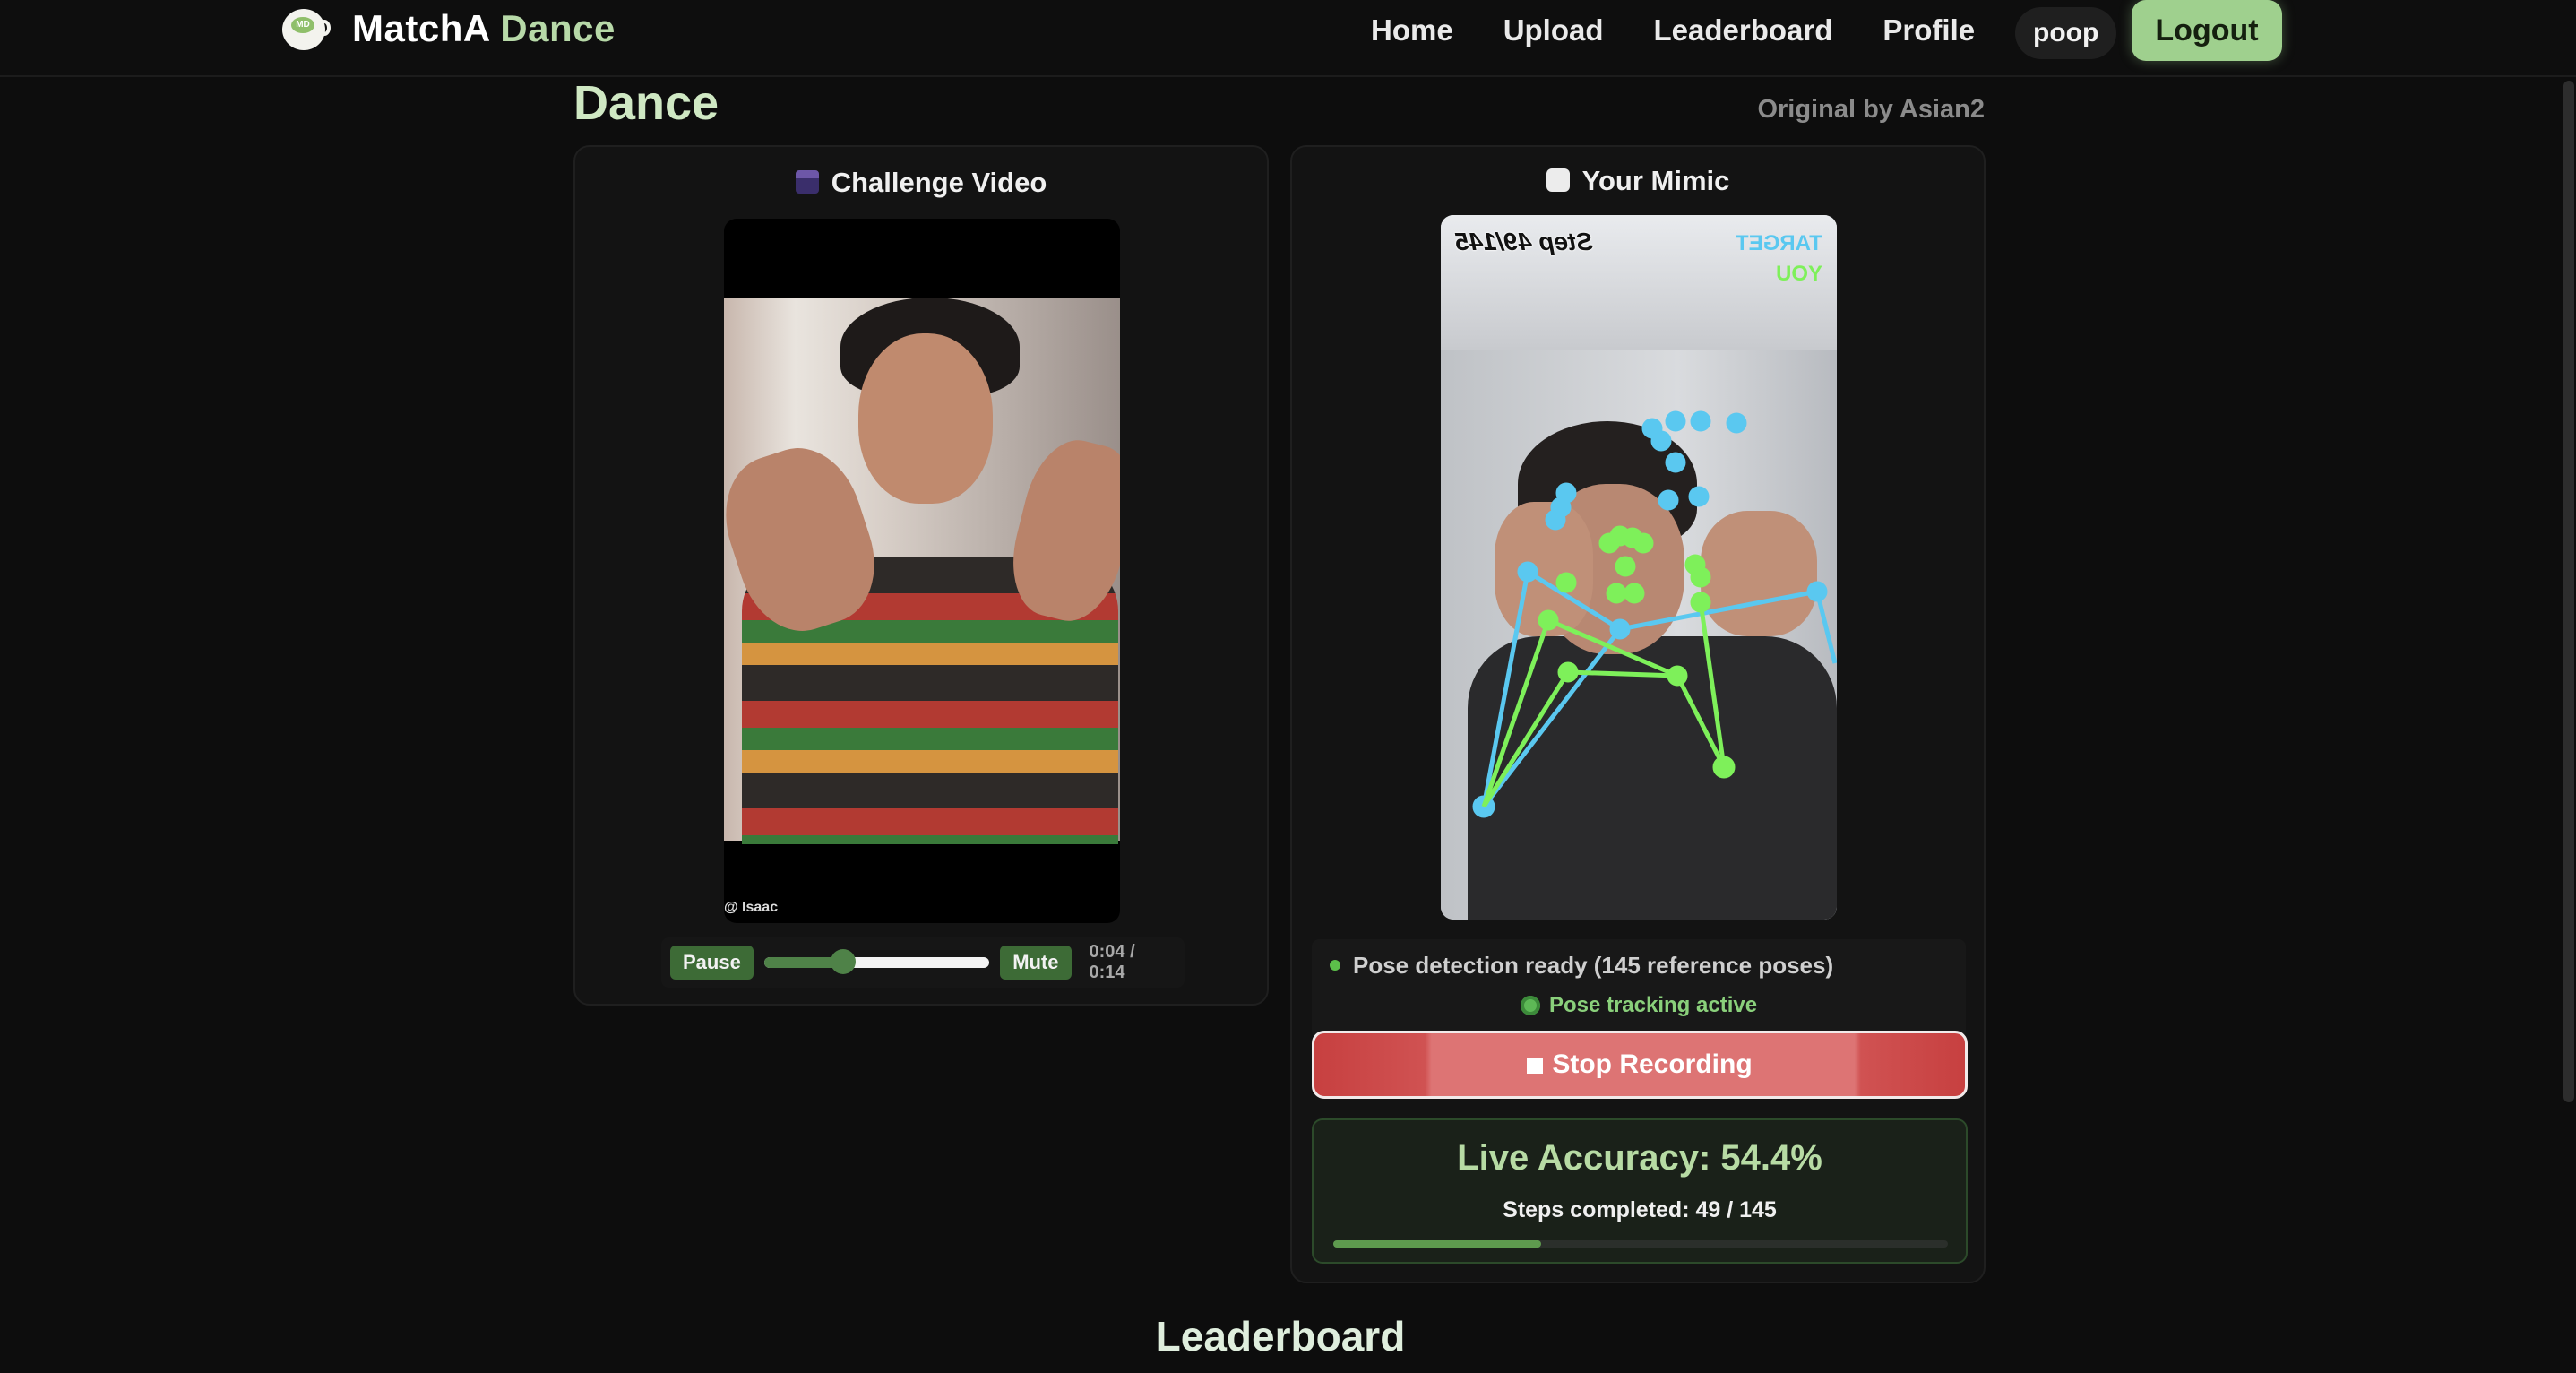 The height and width of the screenshot is (1373, 2576). I want to click on step-counter-overlay: Step 49/145, so click(1524, 241).